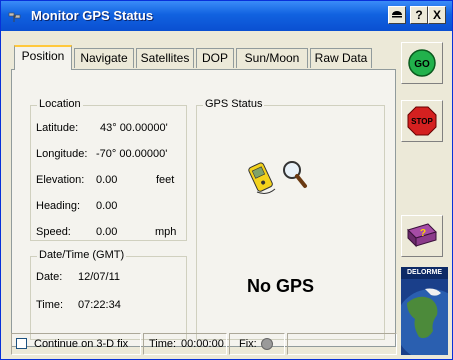 Image resolution: width=453 pixels, height=360 pixels. What do you see at coordinates (163, 344) in the screenshot?
I see `status-time-label: Time:` at bounding box center [163, 344].